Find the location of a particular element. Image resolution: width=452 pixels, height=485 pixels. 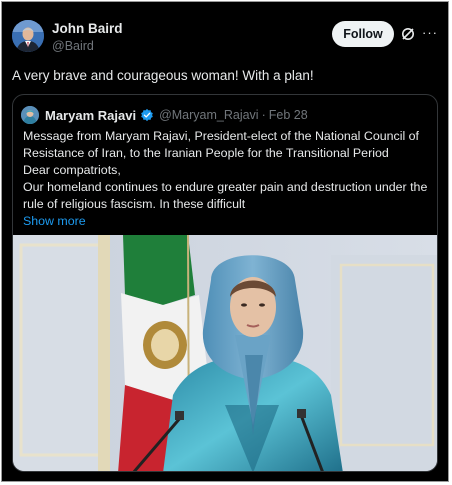

author-handle: @Baird is located at coordinates (73, 46).